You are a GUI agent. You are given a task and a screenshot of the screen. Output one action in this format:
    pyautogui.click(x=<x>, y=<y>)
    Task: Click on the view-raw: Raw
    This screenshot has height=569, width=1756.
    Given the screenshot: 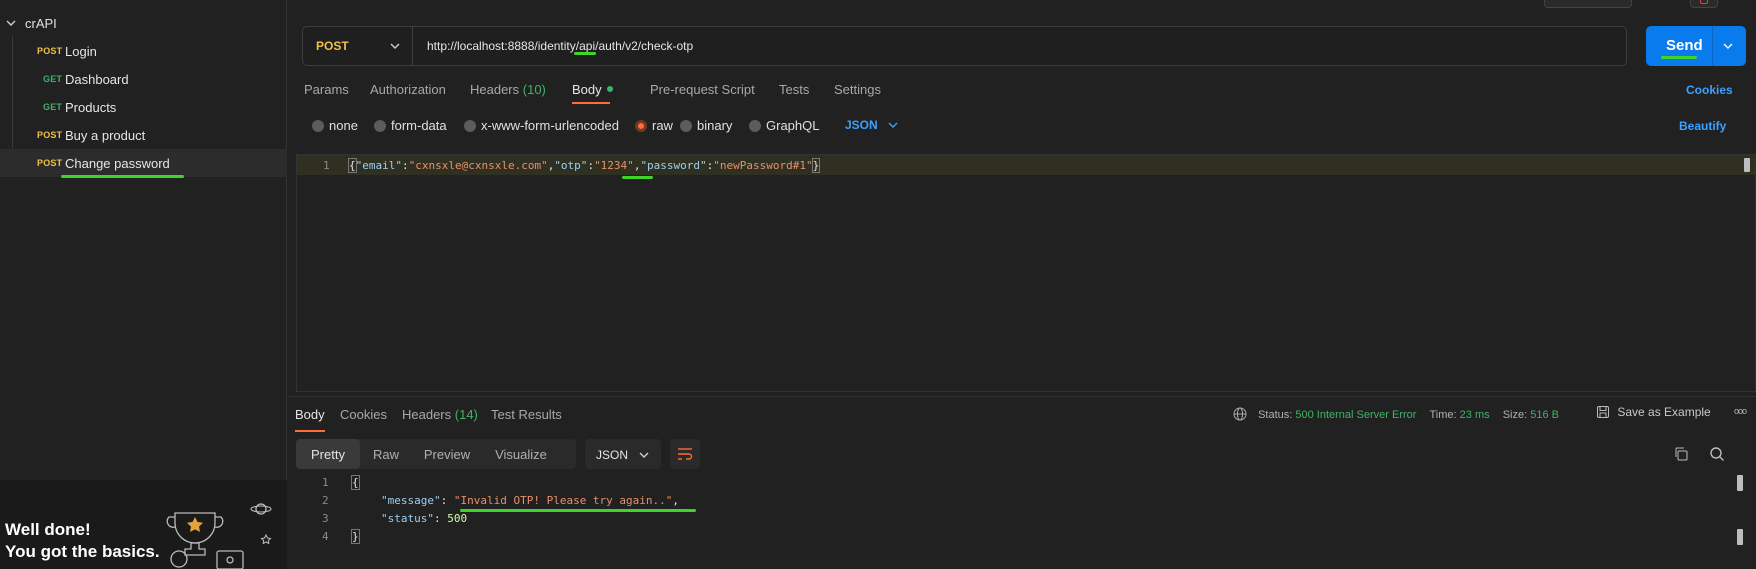 What is the action you would take?
    pyautogui.click(x=386, y=454)
    